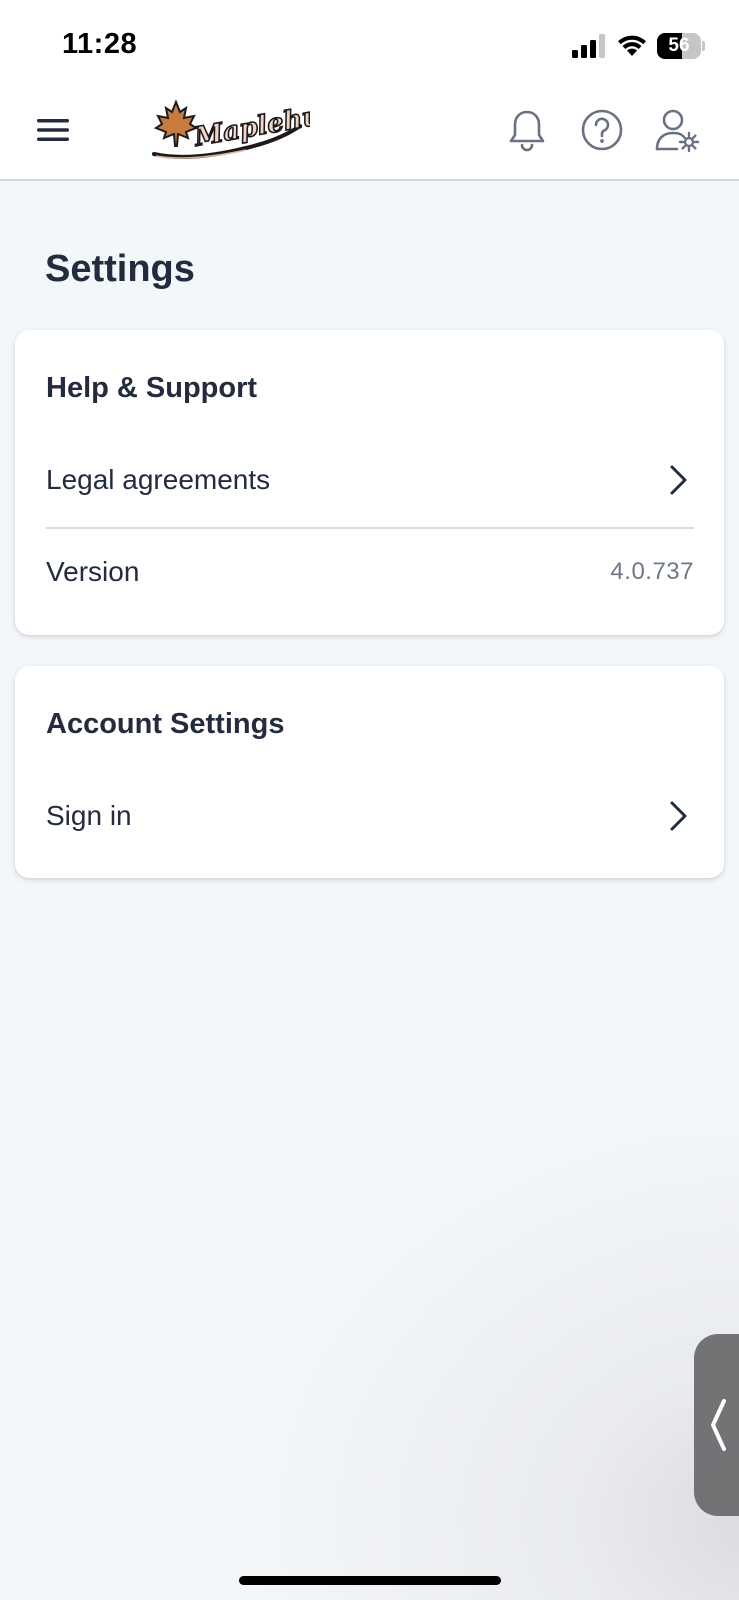 The image size is (739, 1600). What do you see at coordinates (369, 44) in the screenshot?
I see `status-bar: 11:28 56` at bounding box center [369, 44].